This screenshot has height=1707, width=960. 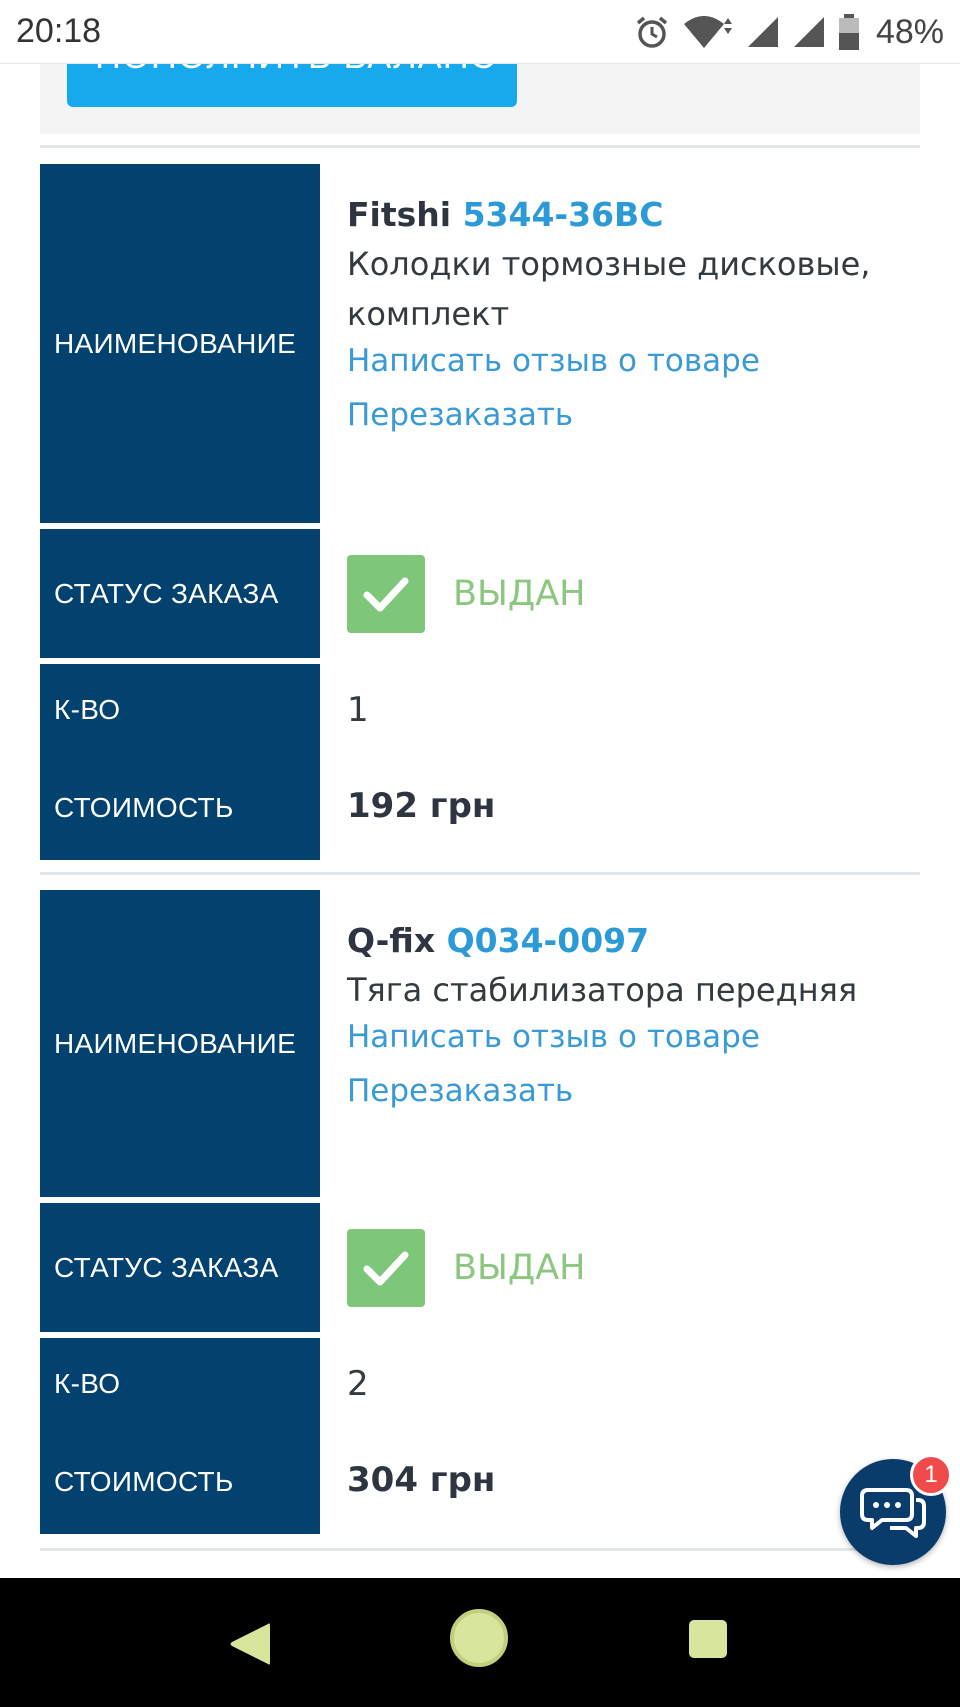 What do you see at coordinates (652, 32) in the screenshot?
I see `alarm-icon` at bounding box center [652, 32].